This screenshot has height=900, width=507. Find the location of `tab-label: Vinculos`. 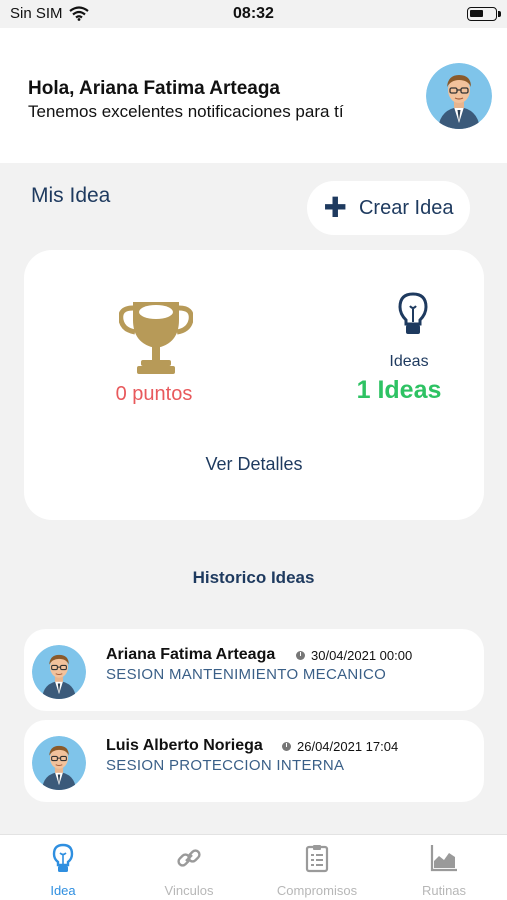

tab-label: Vinculos is located at coordinates (189, 890).